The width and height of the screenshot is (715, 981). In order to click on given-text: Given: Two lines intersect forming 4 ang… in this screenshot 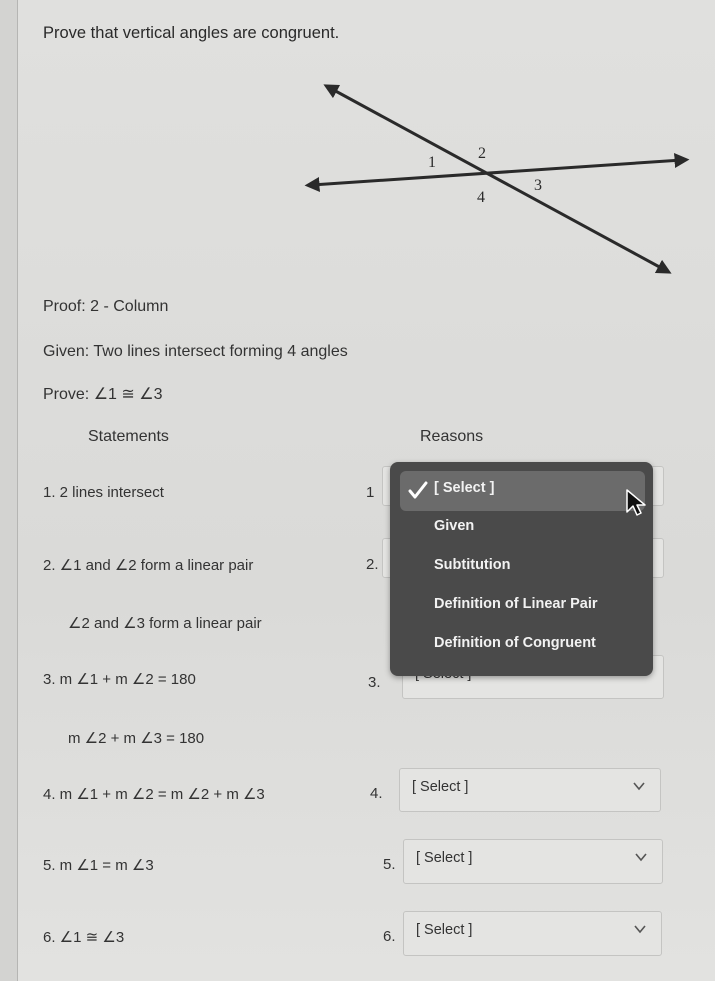, I will do `click(195, 351)`.